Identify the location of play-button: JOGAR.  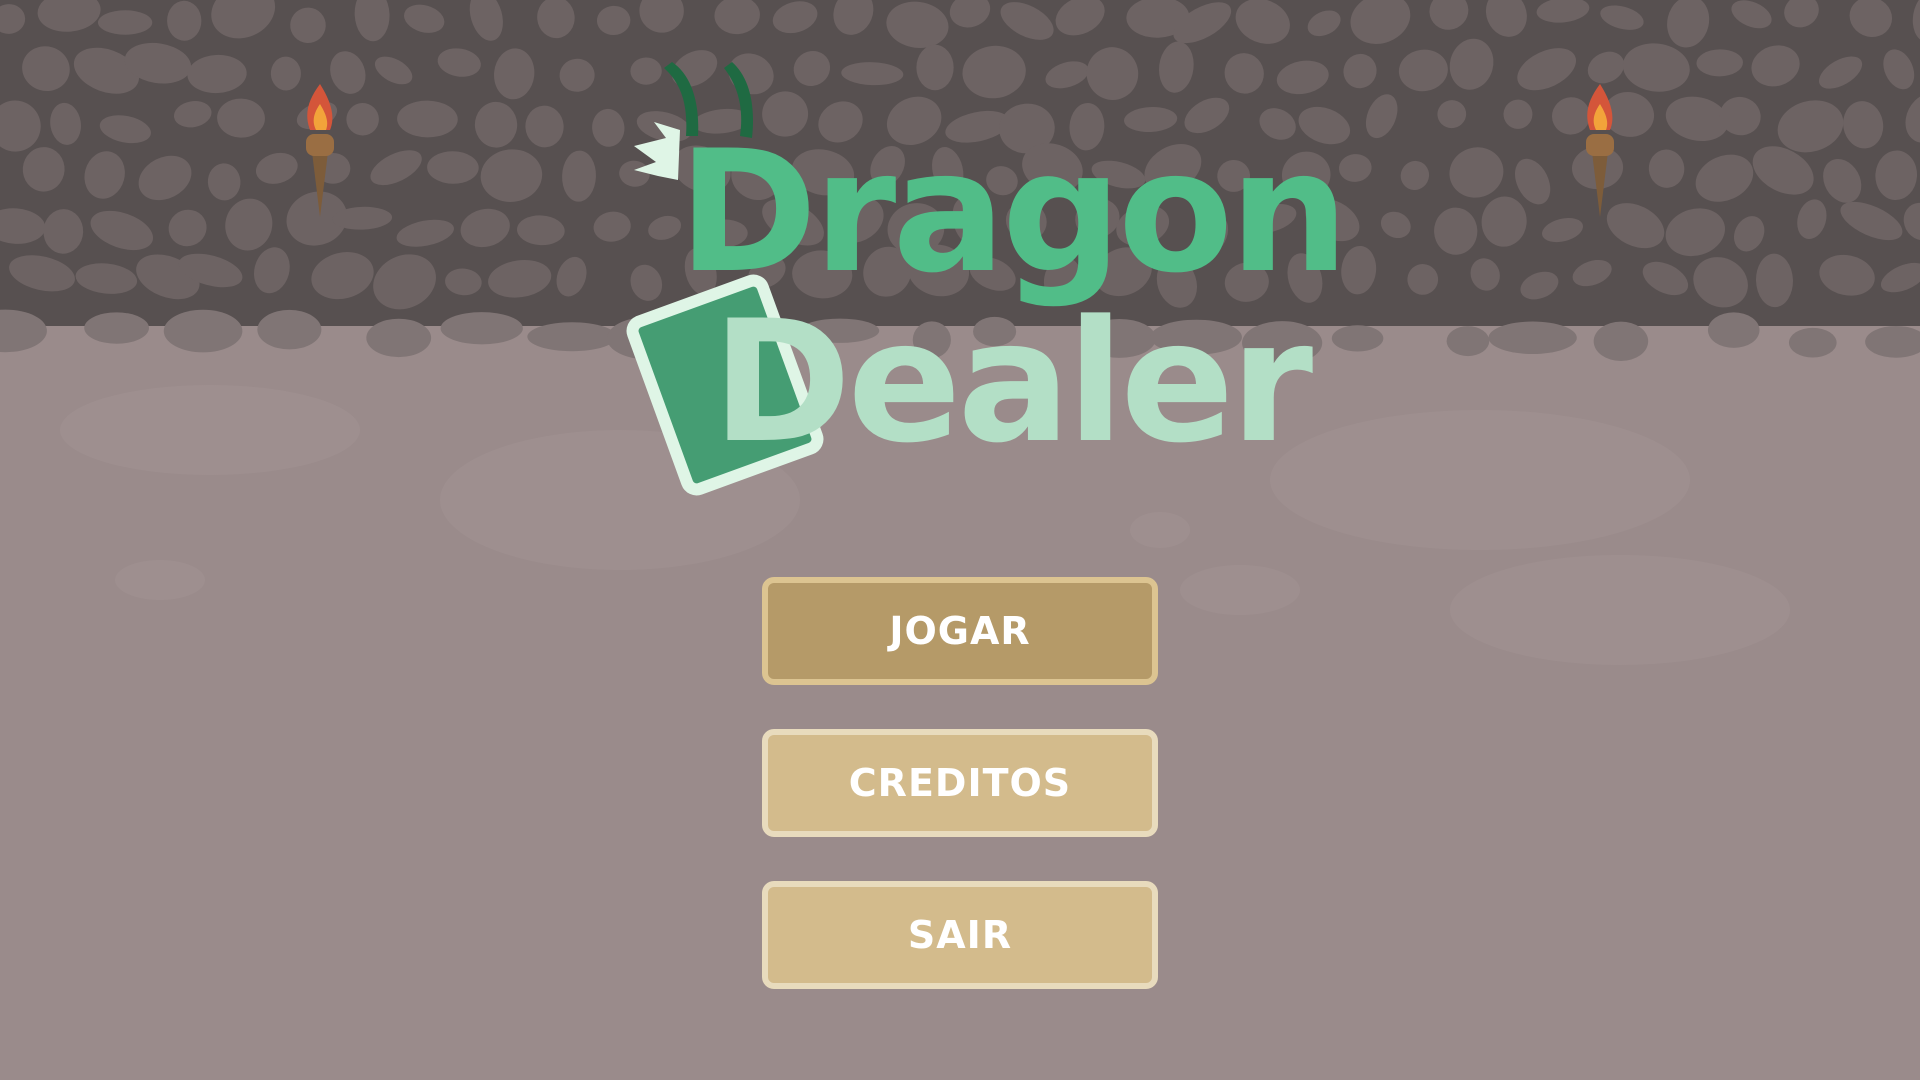
(960, 631).